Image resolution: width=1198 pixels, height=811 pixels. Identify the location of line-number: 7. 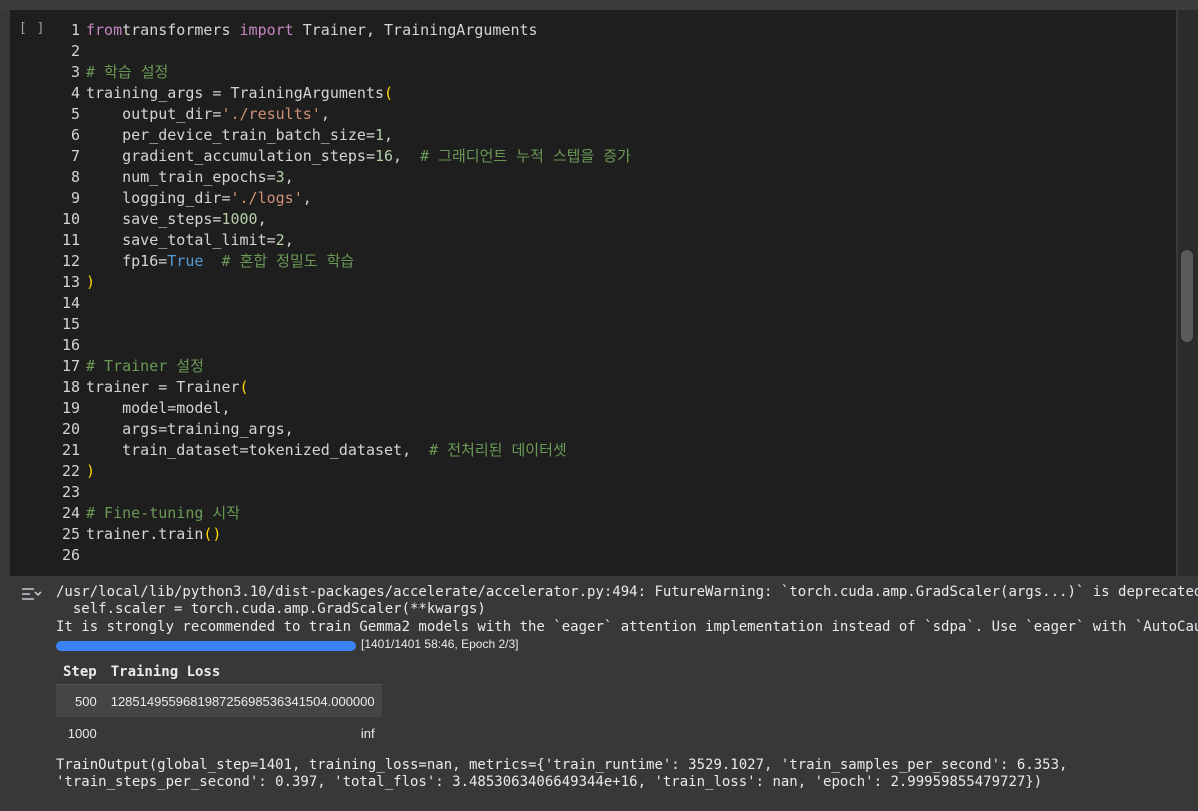
(75, 156).